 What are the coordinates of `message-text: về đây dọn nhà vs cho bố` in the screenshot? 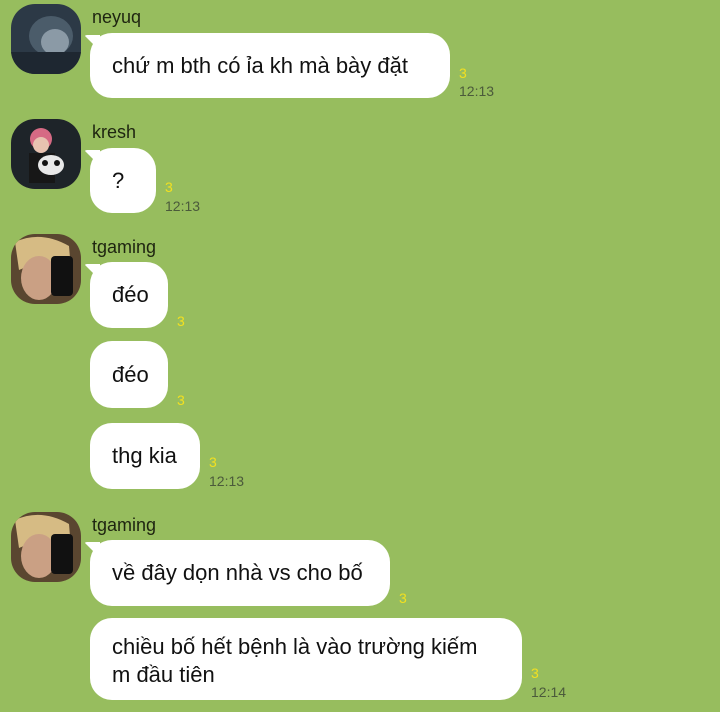 It's located at (237, 572).